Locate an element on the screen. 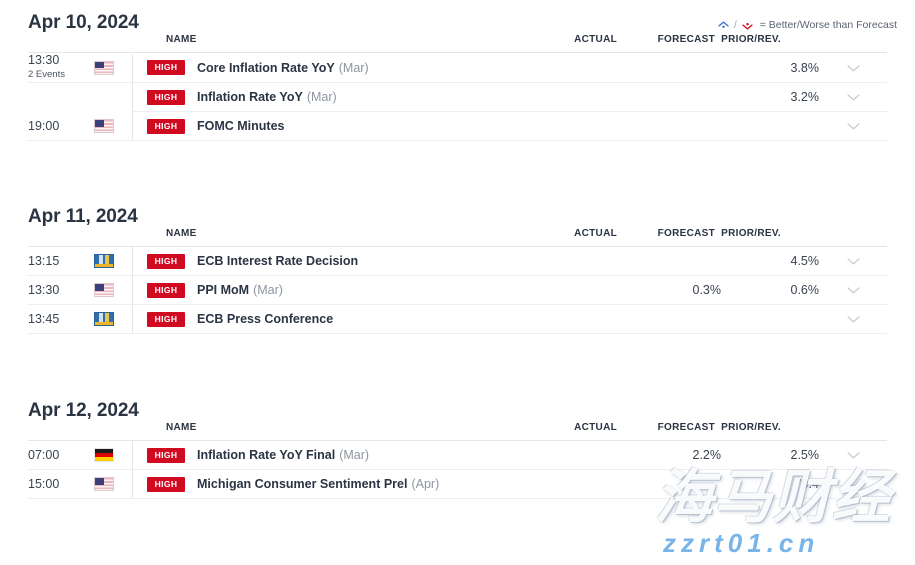 The image size is (915, 565). event-name-cell: HIGH Inflation Rate YoY Final (Mar) is located at coordinates (329, 455).